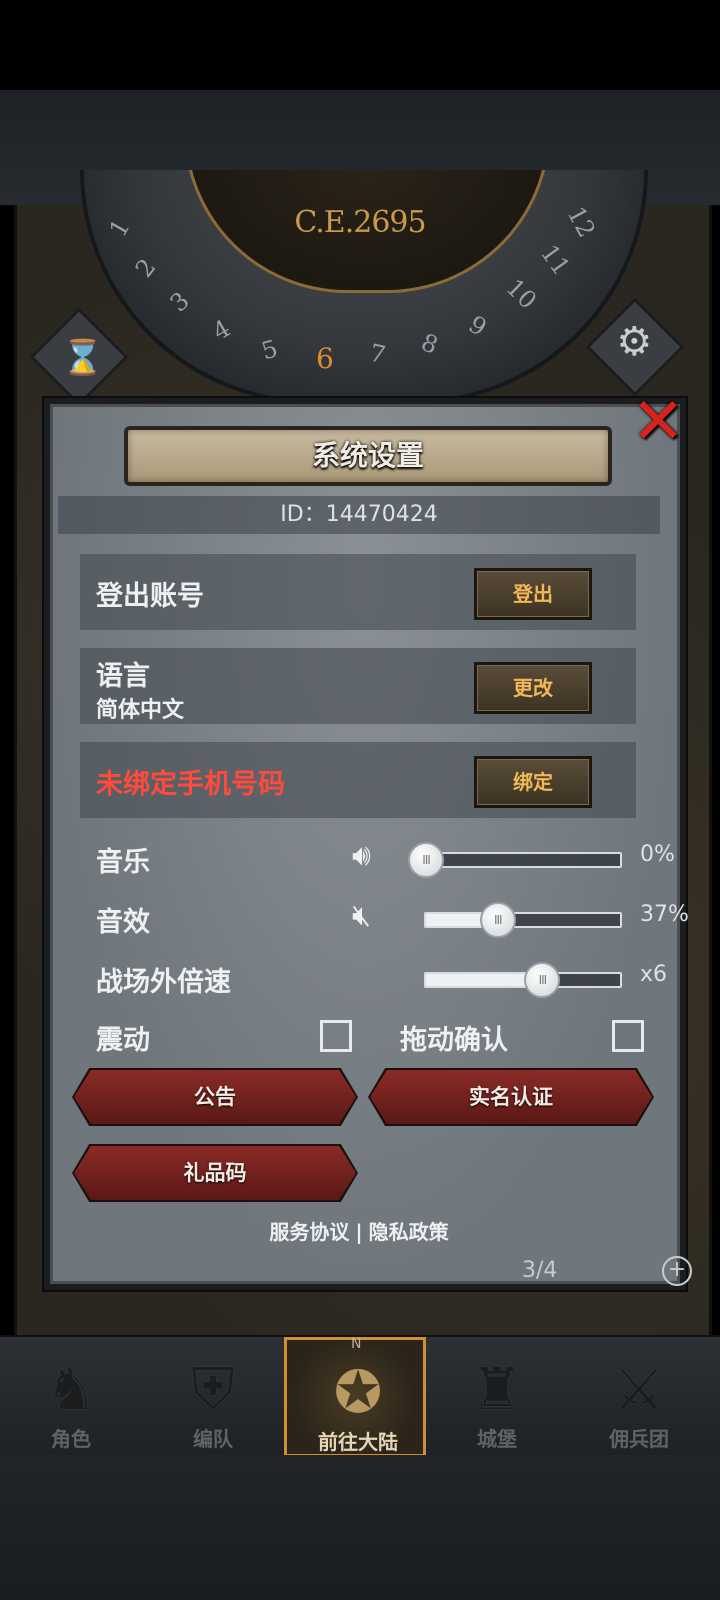 The image size is (720, 1600). Describe the element at coordinates (358, 592) in the screenshot. I see `account-row: 登出账号 登出` at that location.